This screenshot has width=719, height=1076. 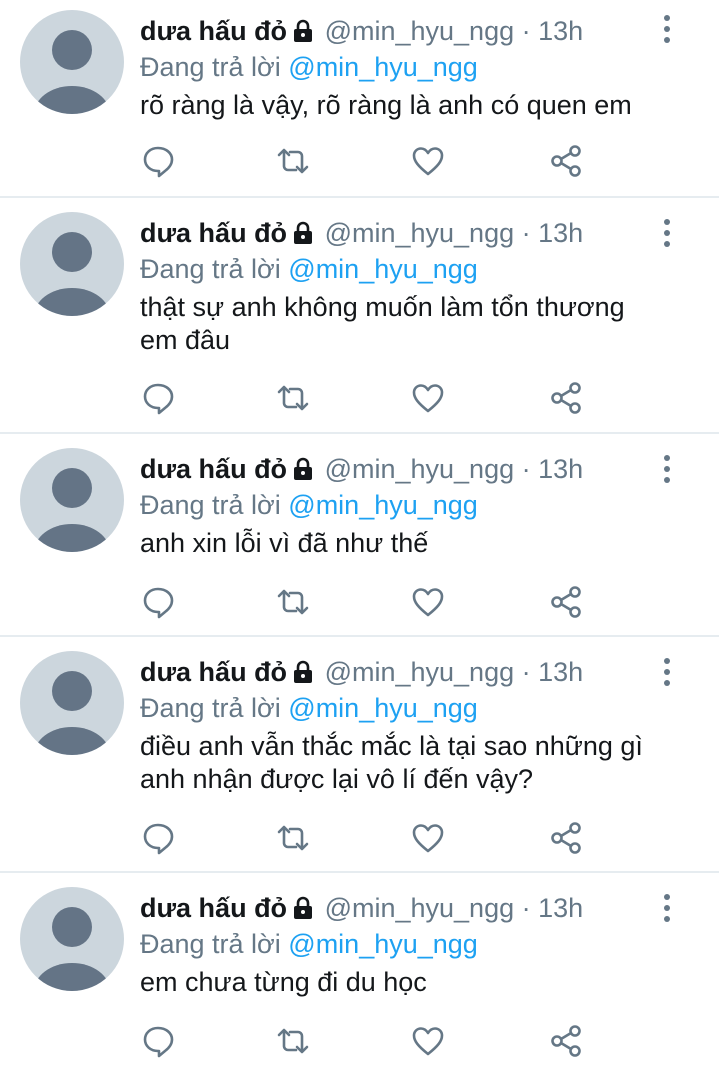 I want to click on tweet-text: em chưa từng đi du học, so click(x=283, y=982).